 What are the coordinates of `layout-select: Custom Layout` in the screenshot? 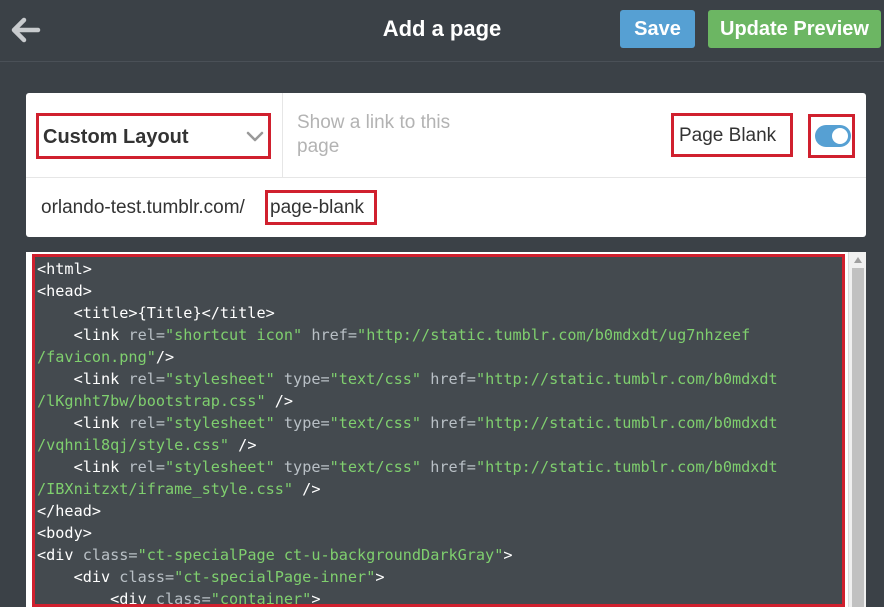 It's located at (153, 136).